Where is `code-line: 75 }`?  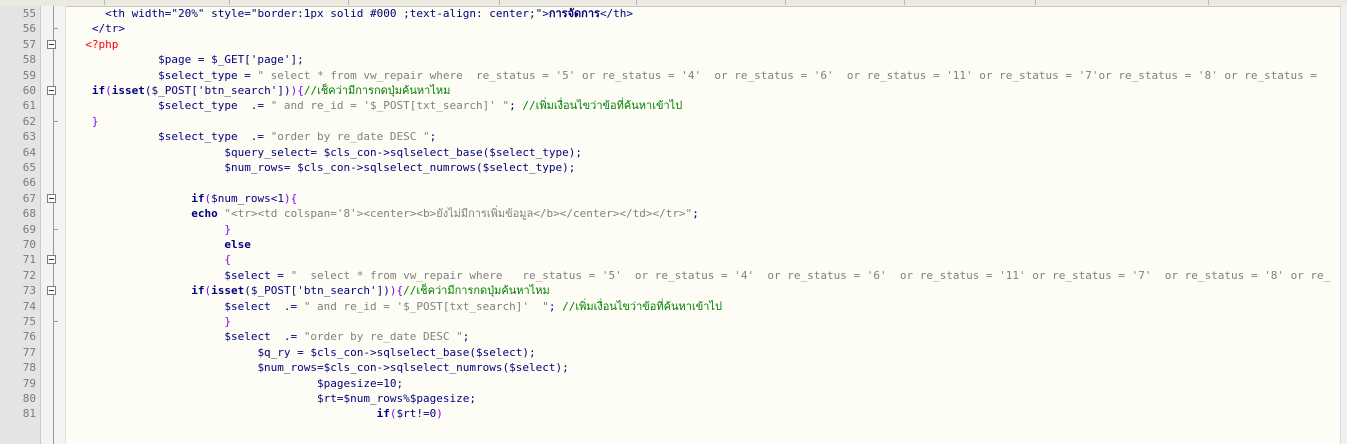 code-line: 75 } is located at coordinates (682, 321).